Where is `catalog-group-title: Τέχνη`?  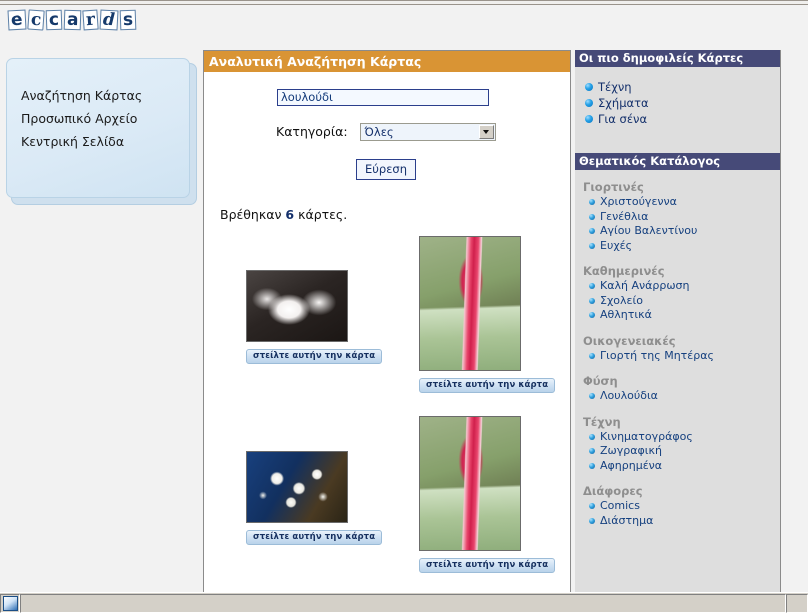 catalog-group-title: Τέχνη is located at coordinates (602, 421).